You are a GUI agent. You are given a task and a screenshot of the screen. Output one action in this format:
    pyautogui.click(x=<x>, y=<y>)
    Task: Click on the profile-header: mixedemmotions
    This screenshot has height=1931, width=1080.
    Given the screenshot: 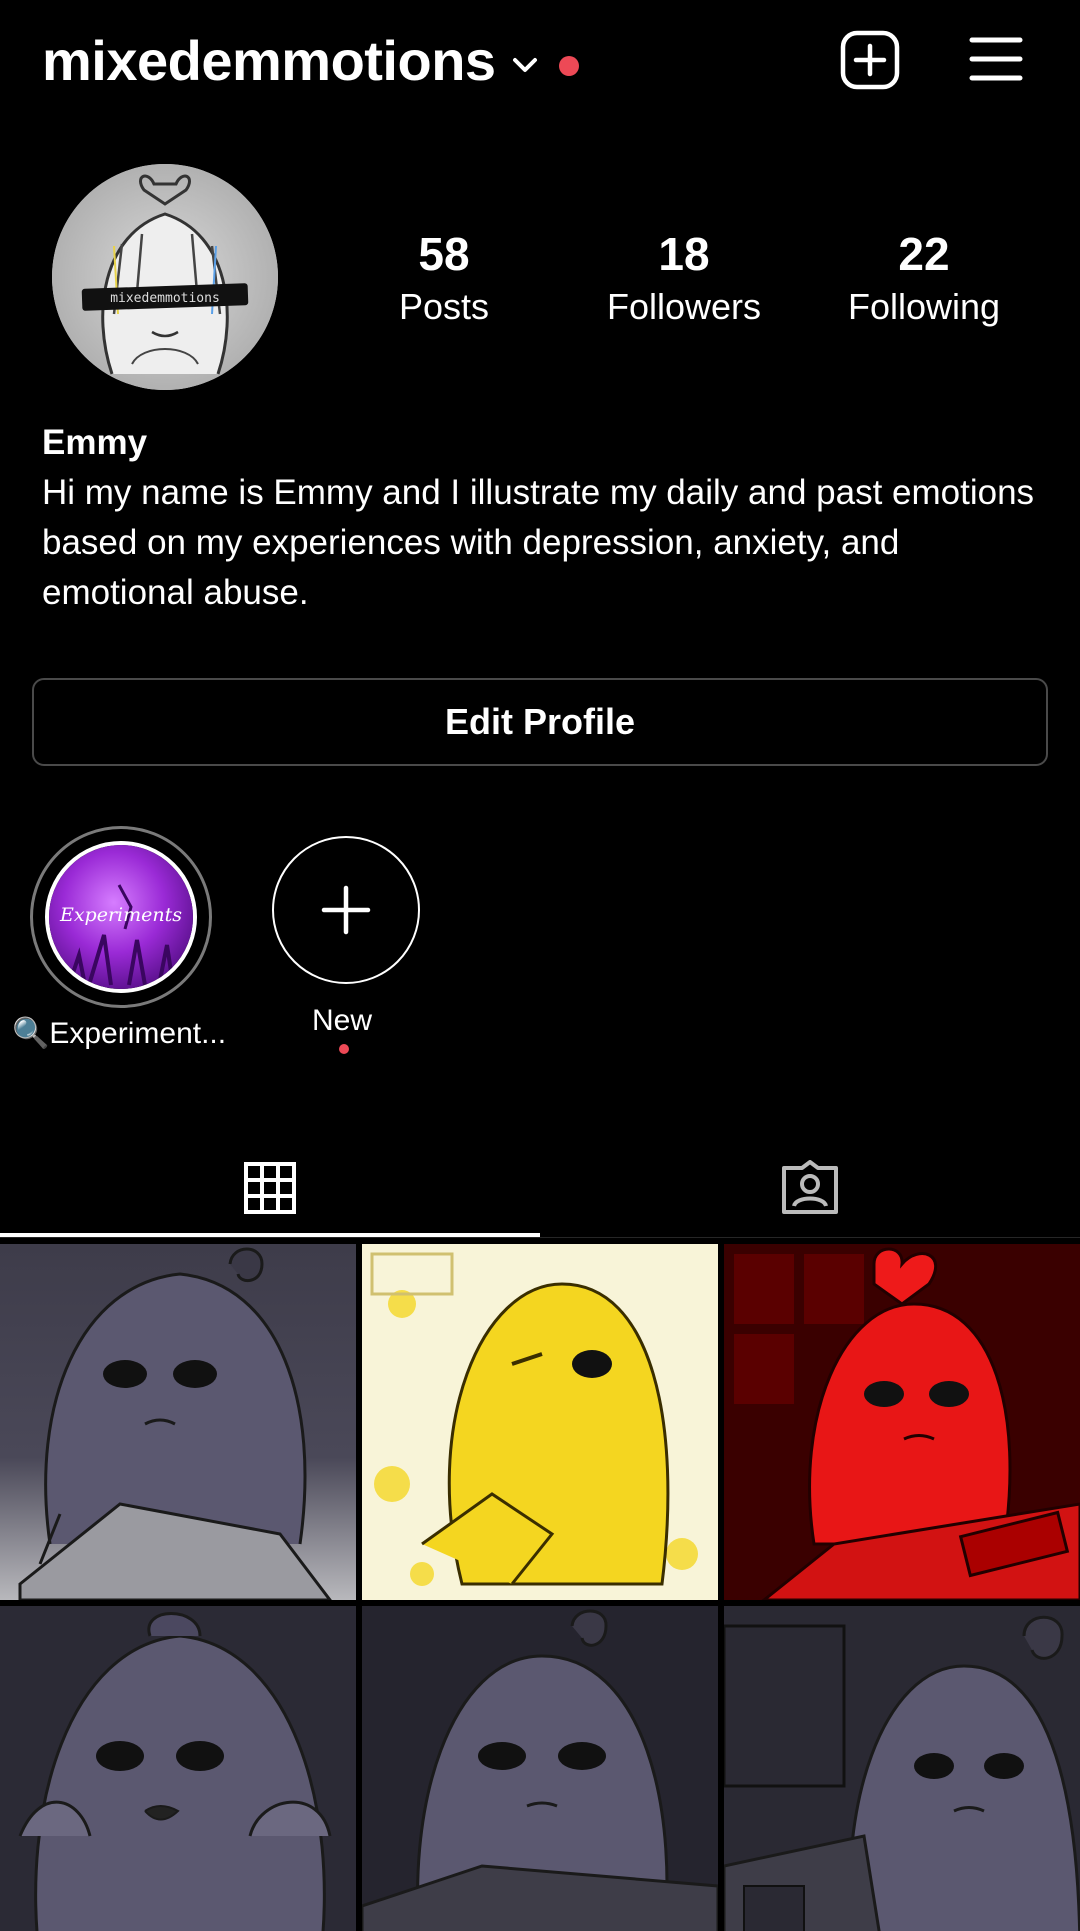 What is the action you would take?
    pyautogui.click(x=540, y=60)
    